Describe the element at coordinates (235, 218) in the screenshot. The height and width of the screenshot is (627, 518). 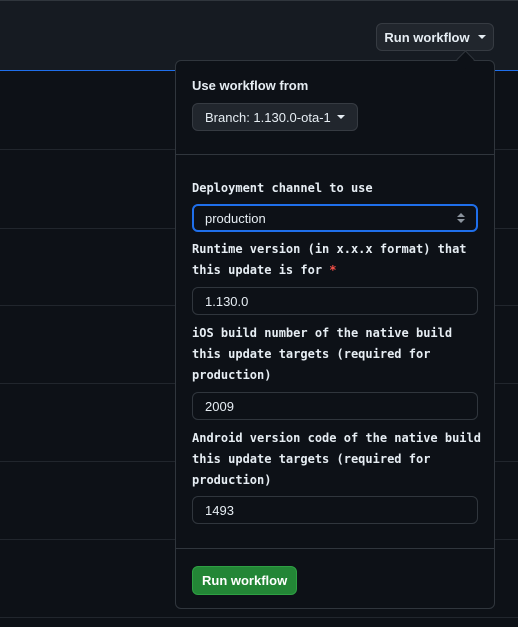
I see `deployment-channel-value: production` at that location.